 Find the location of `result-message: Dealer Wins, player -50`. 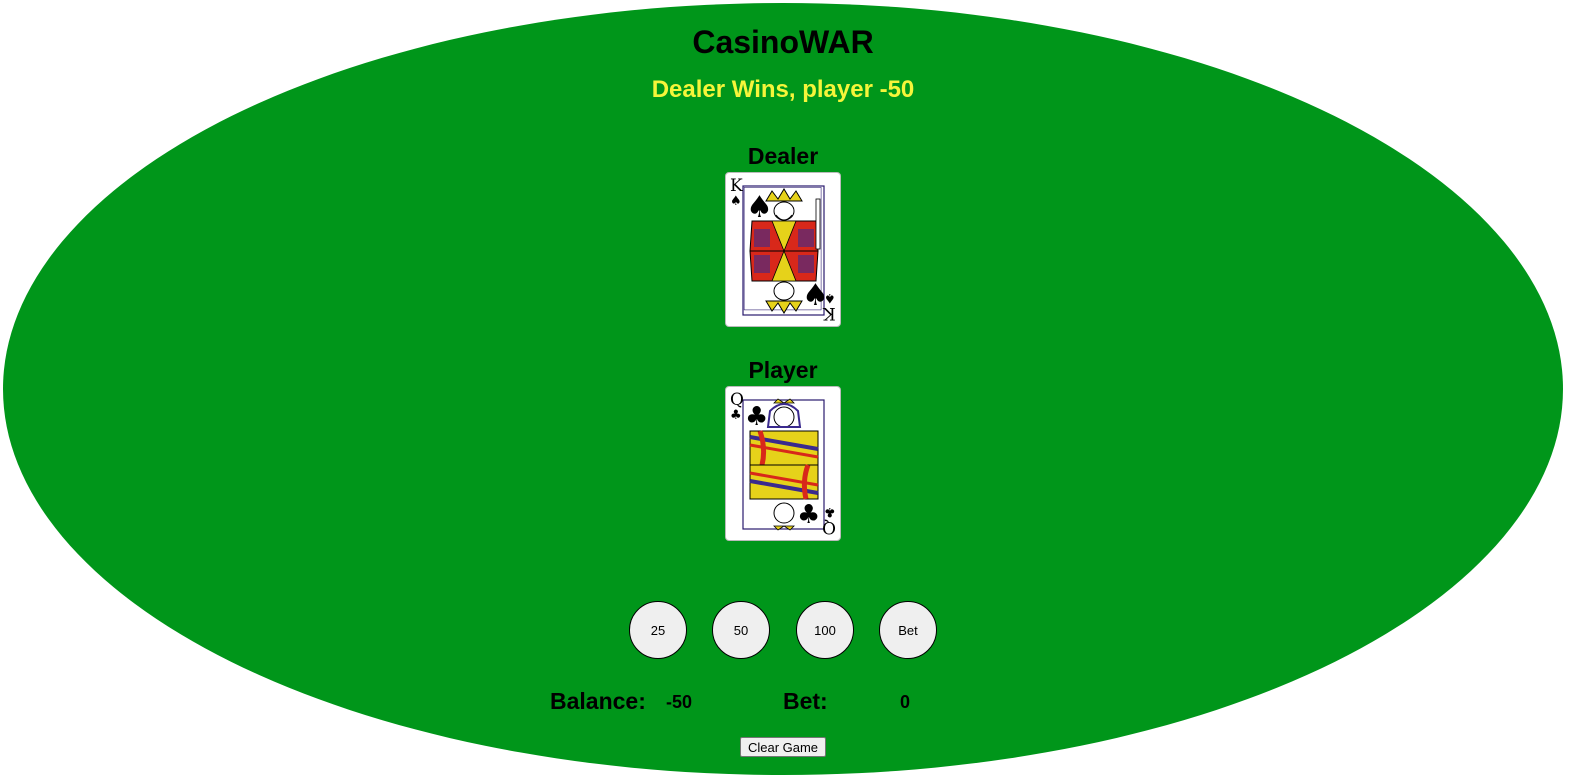

result-message: Dealer Wins, player -50 is located at coordinates (783, 89).